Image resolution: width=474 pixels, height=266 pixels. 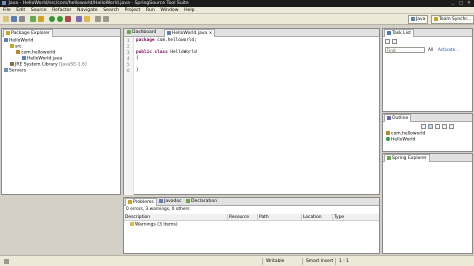 What do you see at coordinates (453, 3) in the screenshot?
I see `minimize-button: _` at bounding box center [453, 3].